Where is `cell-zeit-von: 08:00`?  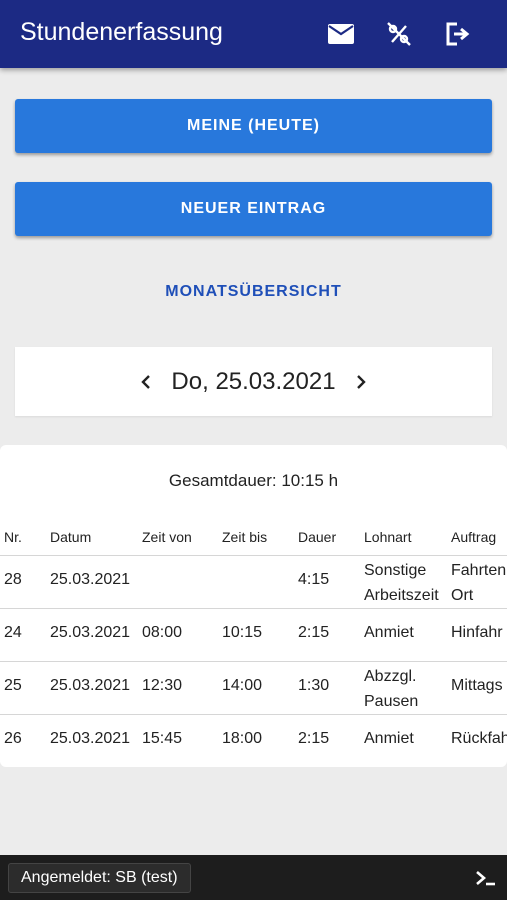 cell-zeit-von: 08:00 is located at coordinates (162, 632).